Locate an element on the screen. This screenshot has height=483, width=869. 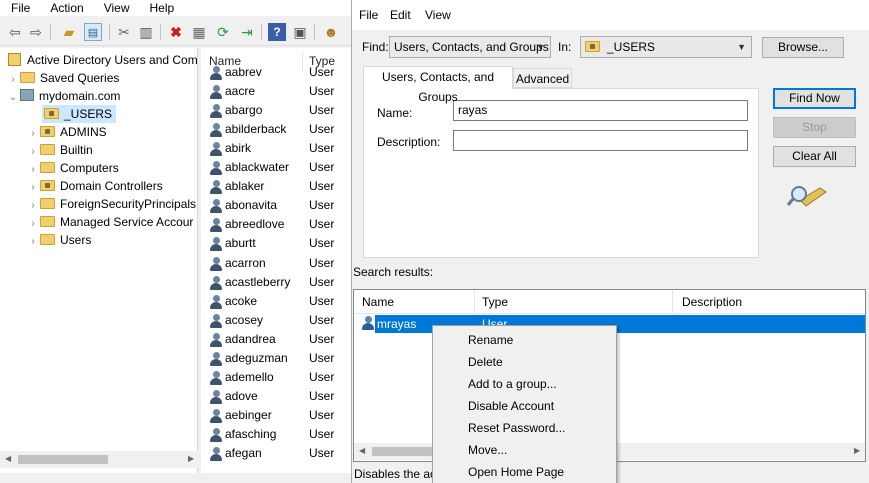
list-item: afegan User is located at coordinates (276, 453).